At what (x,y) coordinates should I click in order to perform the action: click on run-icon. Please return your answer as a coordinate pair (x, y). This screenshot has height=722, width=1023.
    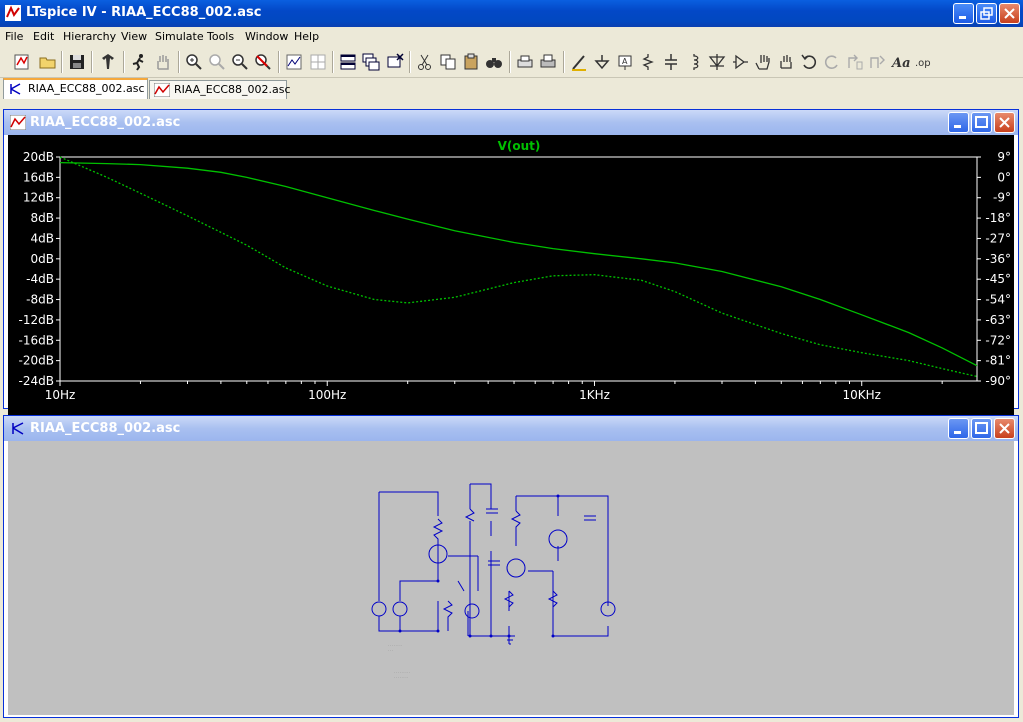
    Looking at the image, I should click on (139, 62).